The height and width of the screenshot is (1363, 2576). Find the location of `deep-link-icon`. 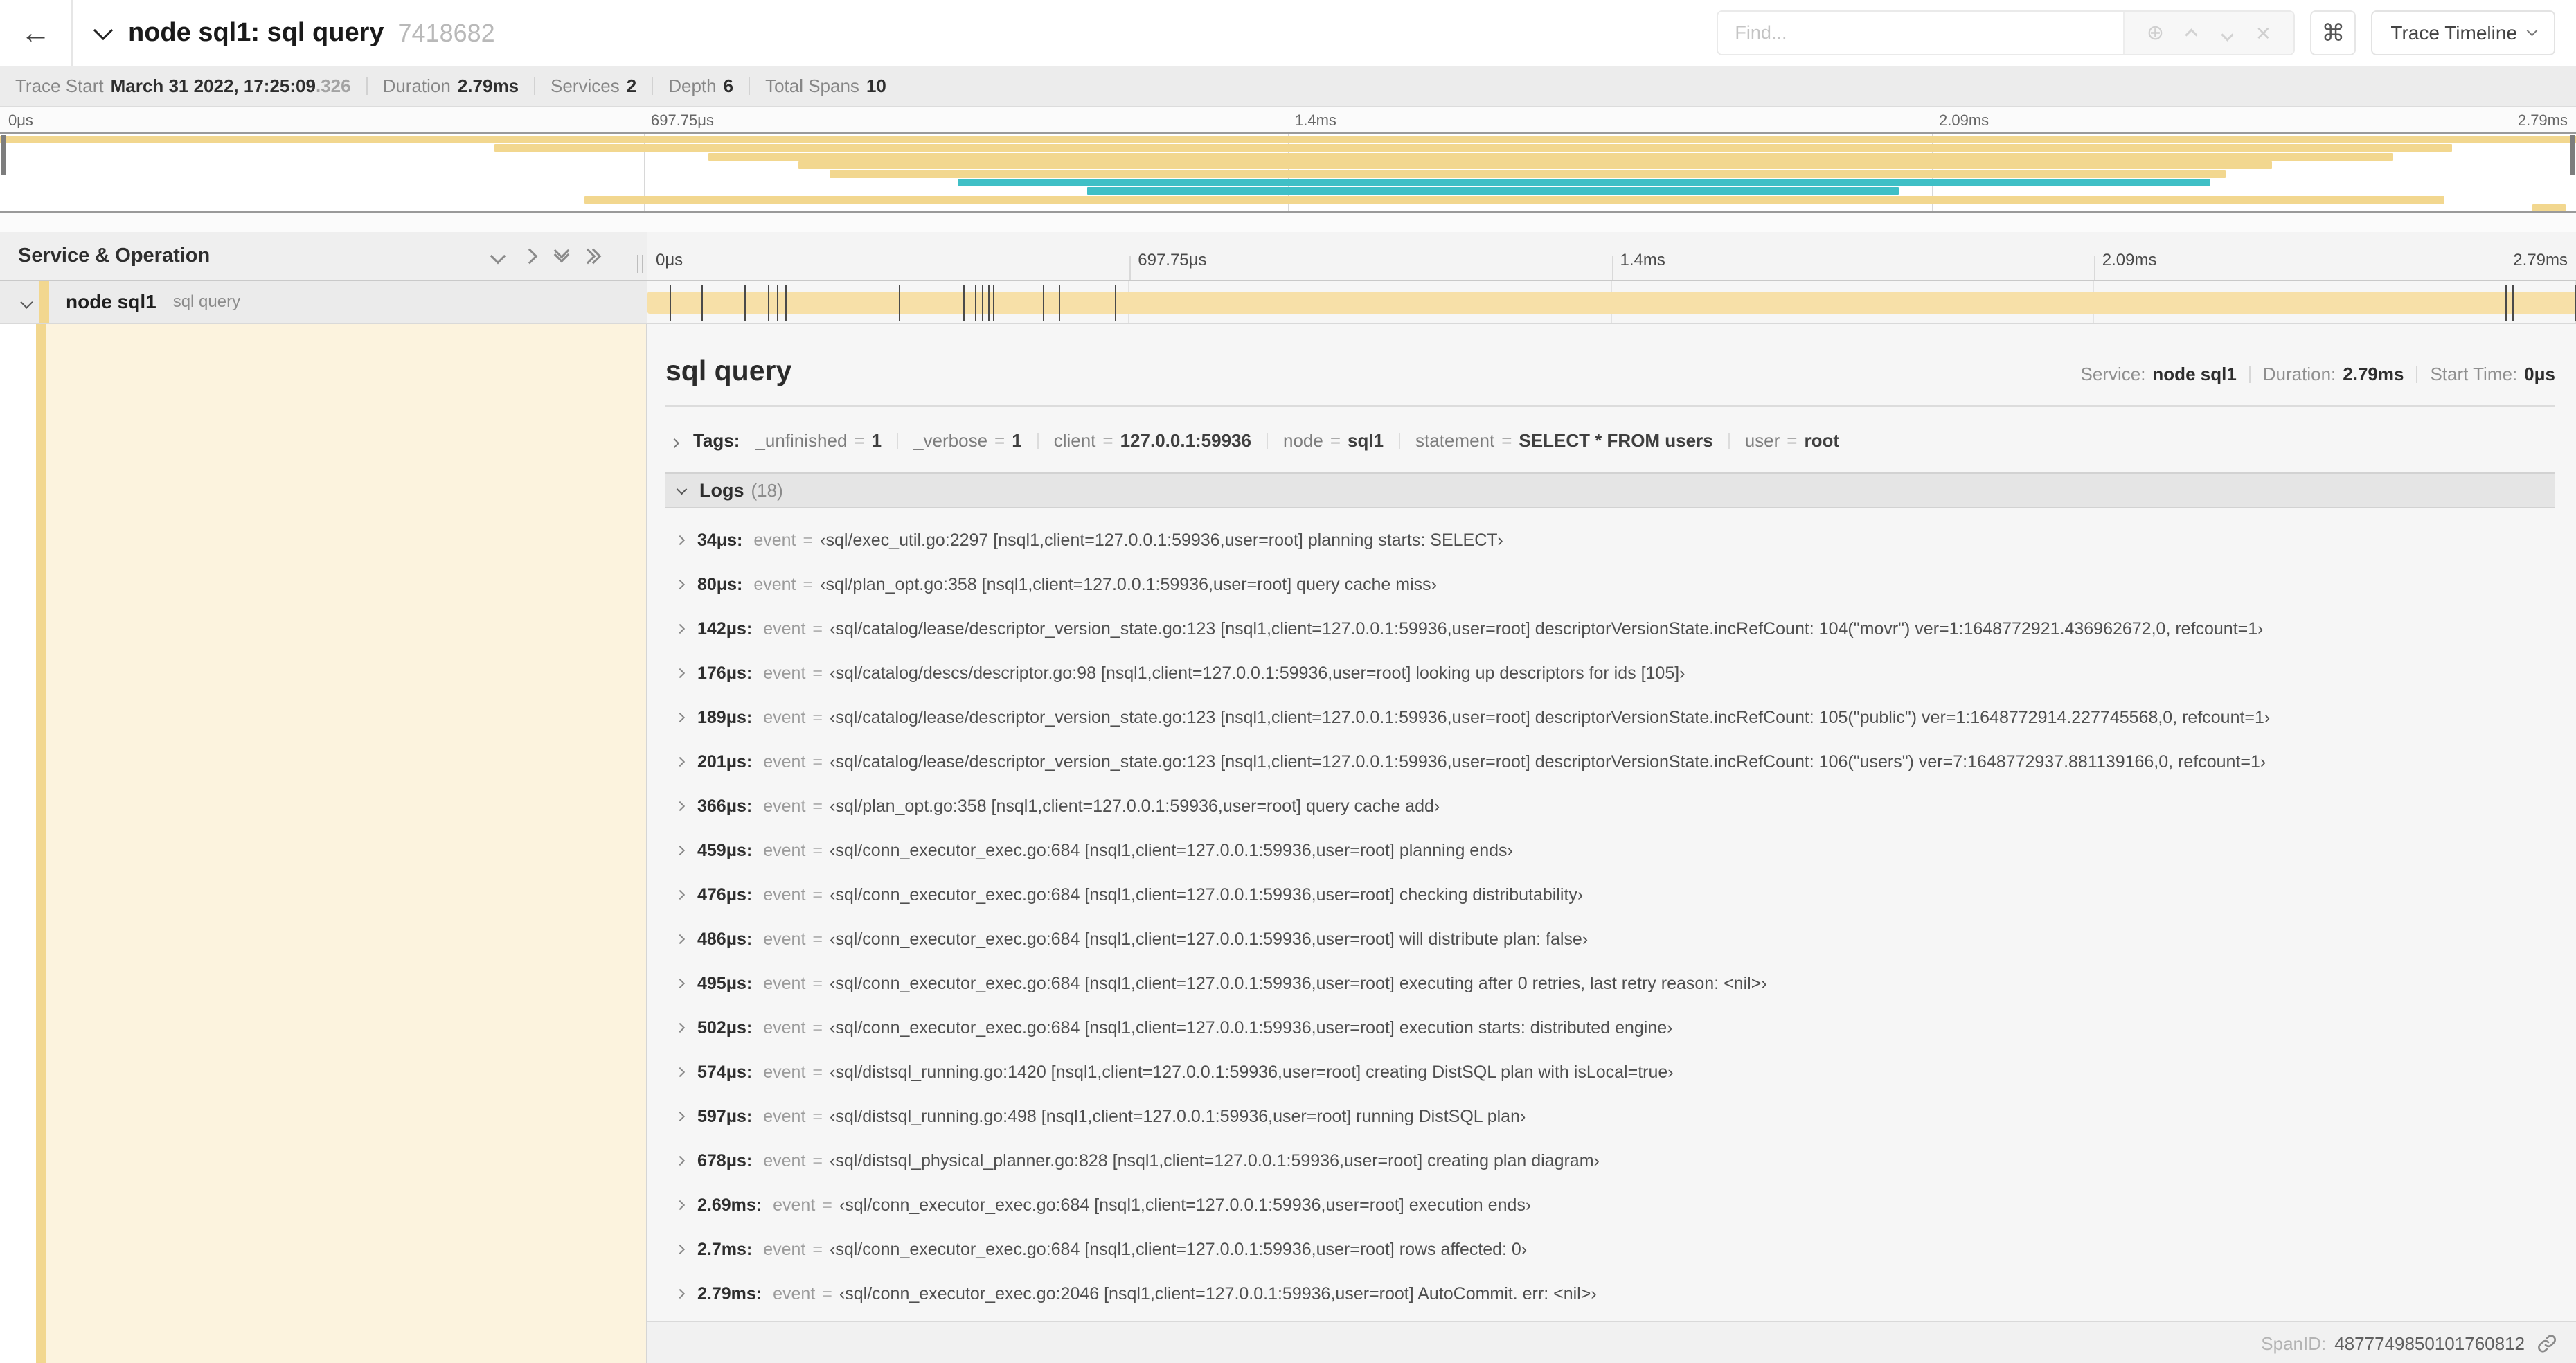

deep-link-icon is located at coordinates (2547, 1344).